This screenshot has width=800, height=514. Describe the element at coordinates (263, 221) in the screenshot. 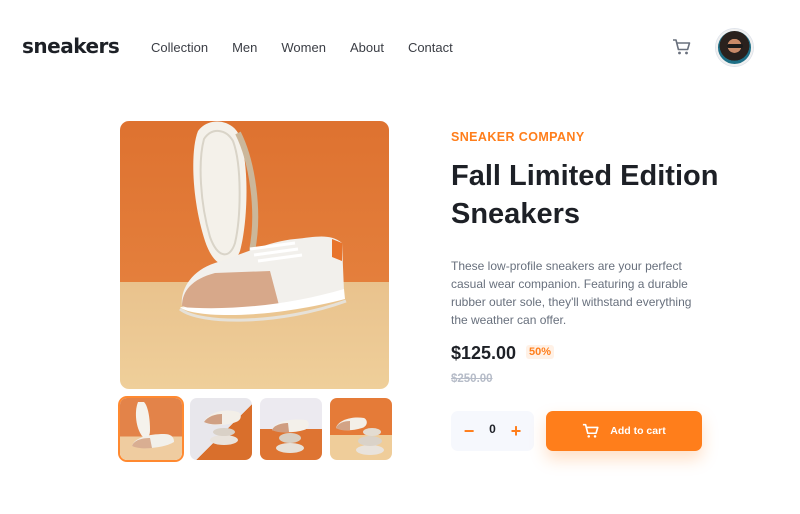

I see `sneaker-illustration` at that location.